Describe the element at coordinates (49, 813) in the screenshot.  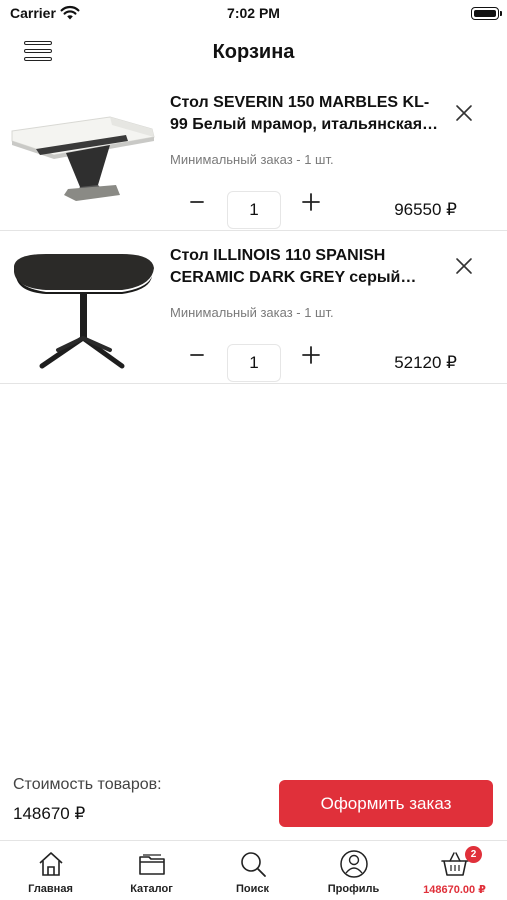
I see `total-value: 148670 ₽` at that location.